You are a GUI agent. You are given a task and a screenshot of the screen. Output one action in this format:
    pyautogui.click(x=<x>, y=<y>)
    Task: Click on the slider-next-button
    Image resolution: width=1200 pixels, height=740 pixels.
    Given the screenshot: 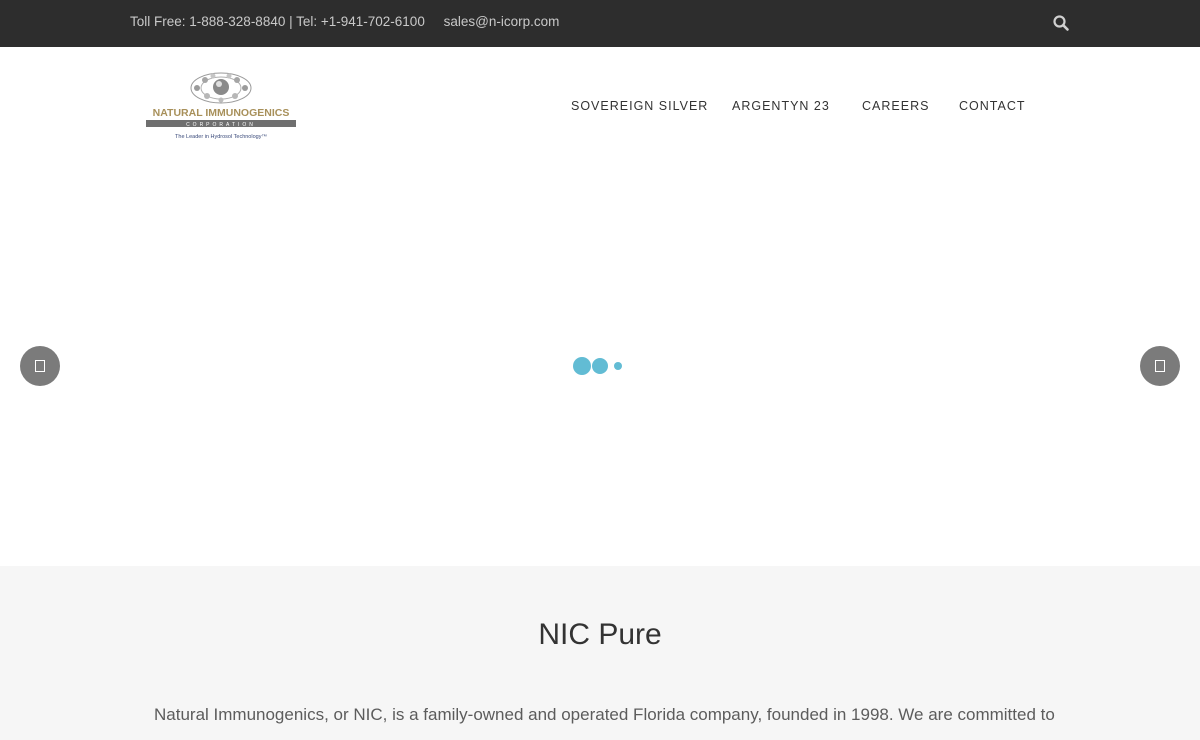 What is the action you would take?
    pyautogui.click(x=1160, y=366)
    